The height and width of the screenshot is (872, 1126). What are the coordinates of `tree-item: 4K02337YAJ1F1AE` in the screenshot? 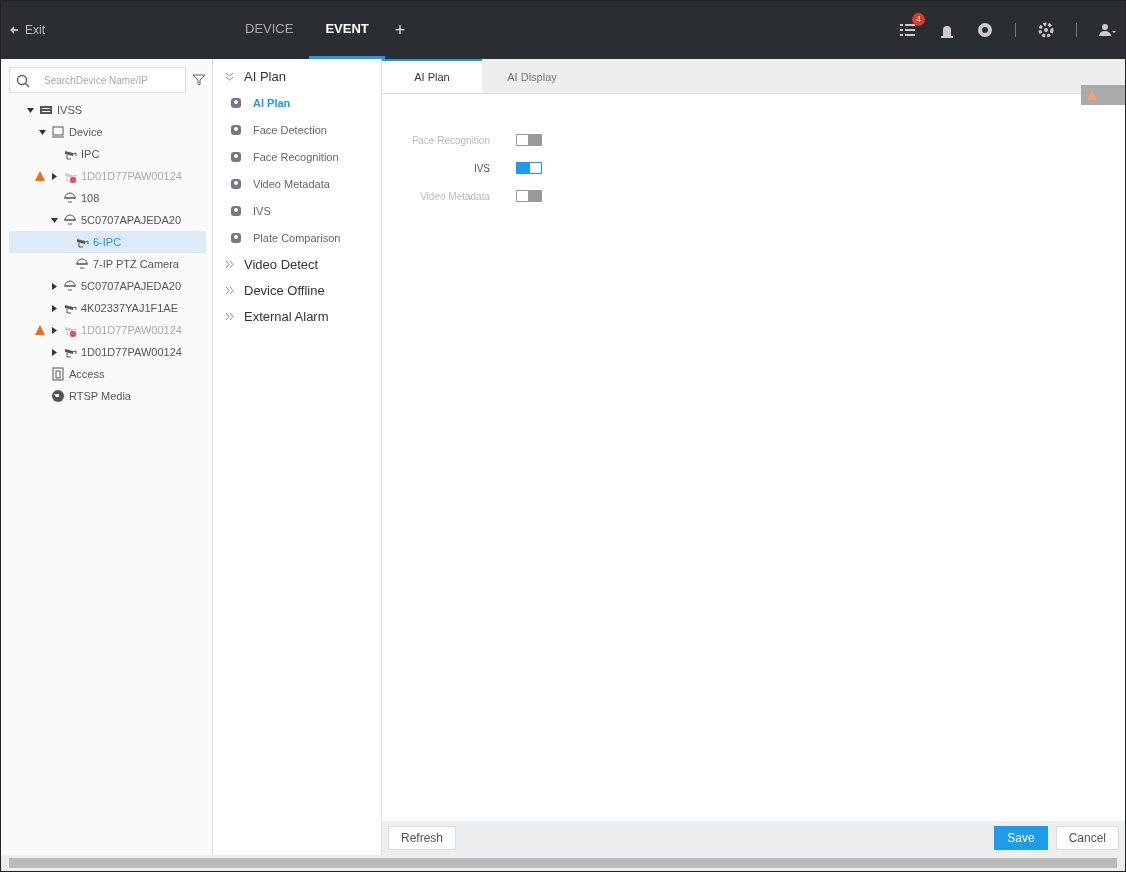 It's located at (107, 308).